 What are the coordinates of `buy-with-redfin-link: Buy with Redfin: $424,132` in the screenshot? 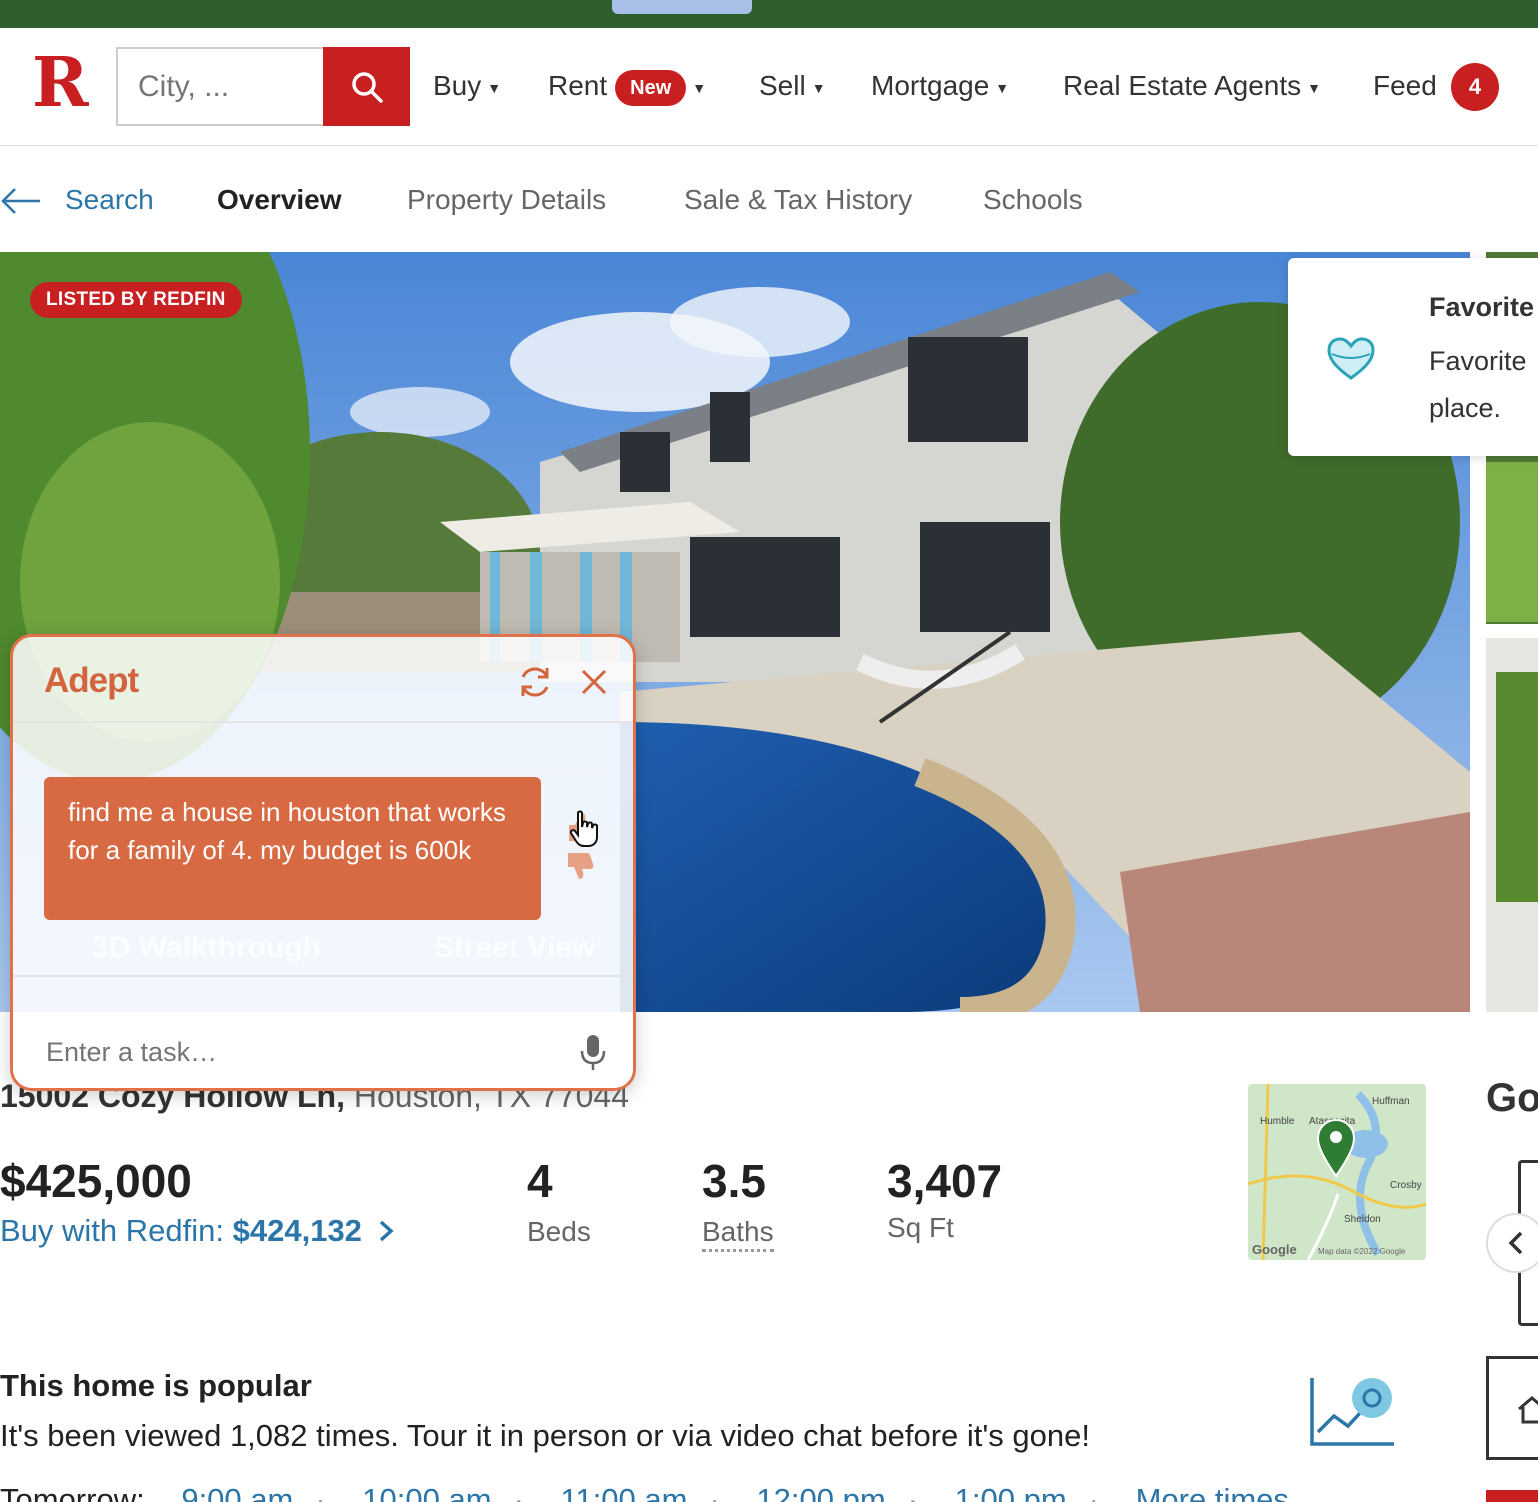 It's located at (197, 1231).